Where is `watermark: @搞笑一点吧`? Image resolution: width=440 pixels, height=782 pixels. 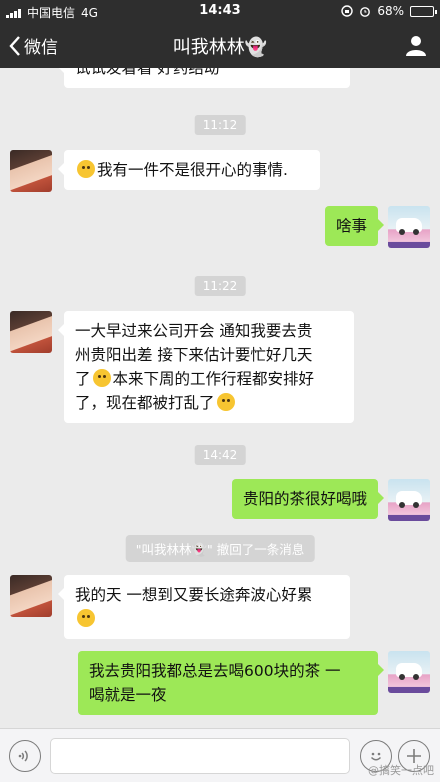 watermark: @搞笑一点吧 is located at coordinates (401, 770).